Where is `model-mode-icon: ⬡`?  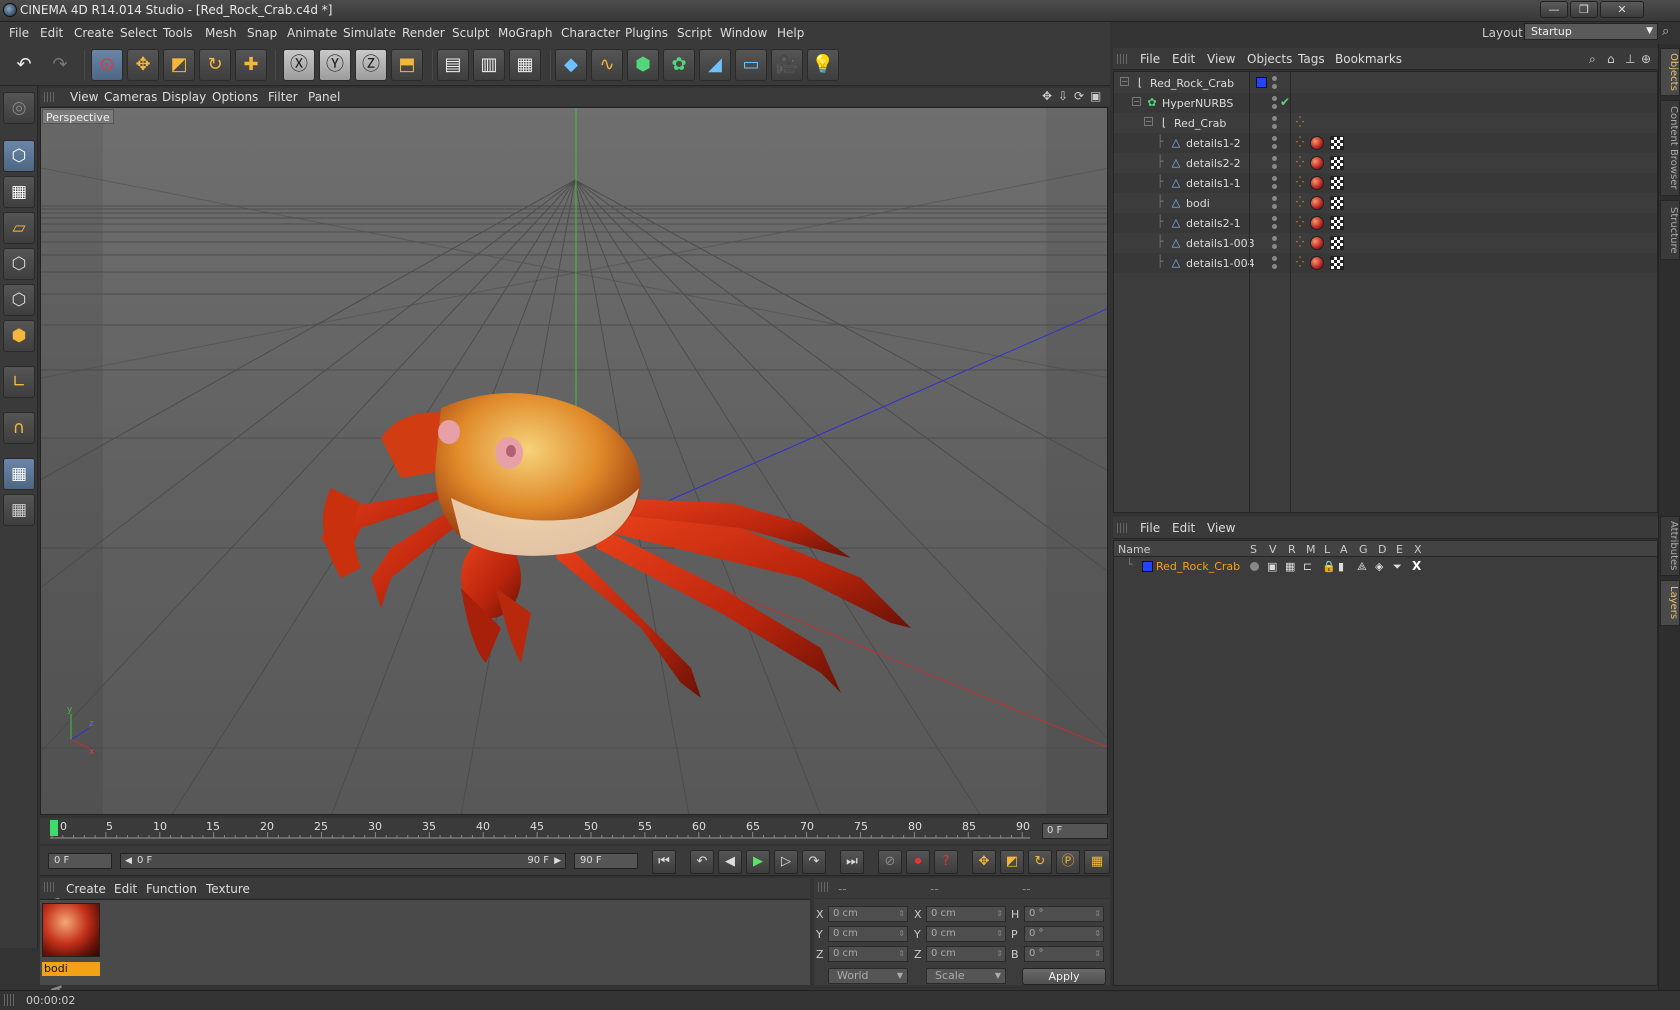 model-mode-icon: ⬡ is located at coordinates (19, 156).